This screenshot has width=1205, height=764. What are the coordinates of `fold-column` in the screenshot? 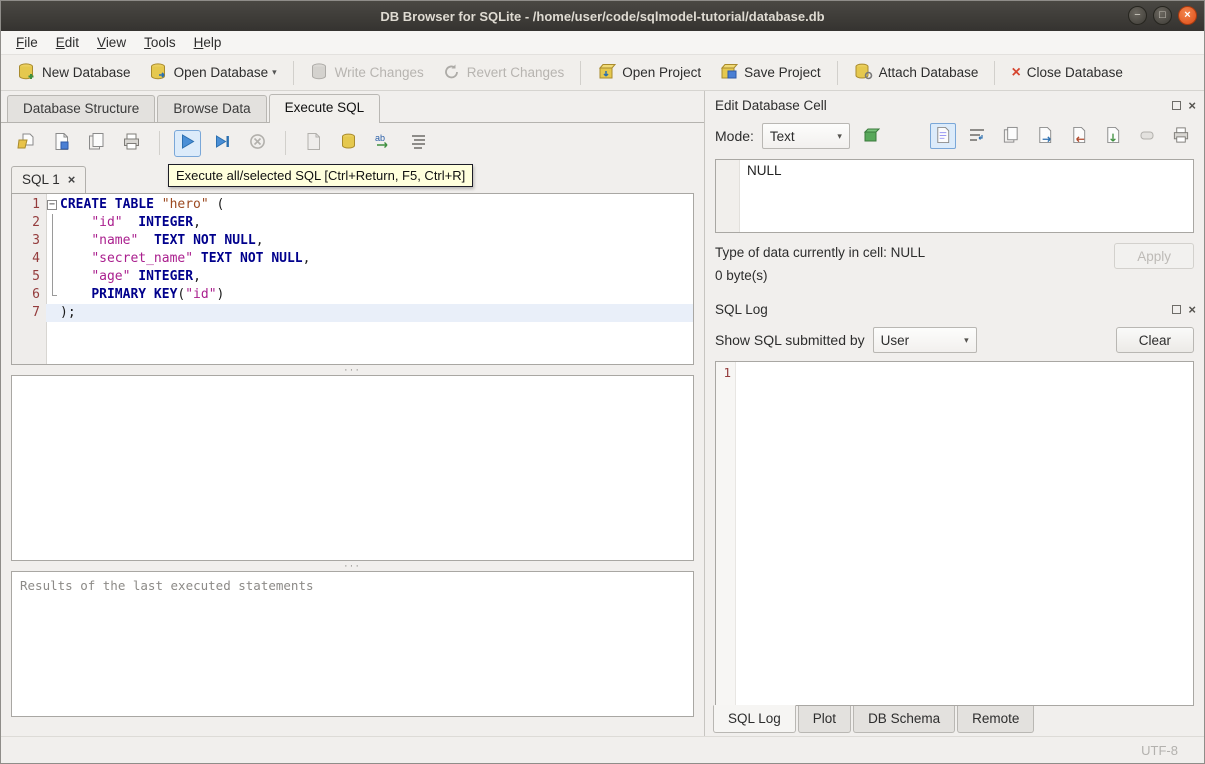 It's located at (53, 295).